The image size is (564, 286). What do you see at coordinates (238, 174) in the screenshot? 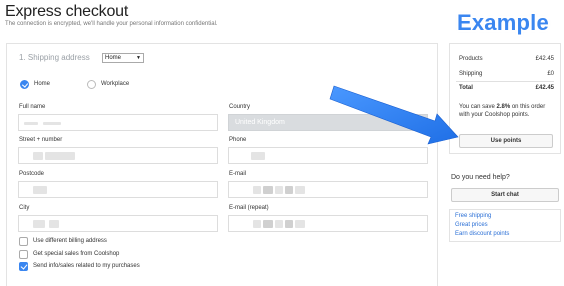
I see `email-label: E-mail` at bounding box center [238, 174].